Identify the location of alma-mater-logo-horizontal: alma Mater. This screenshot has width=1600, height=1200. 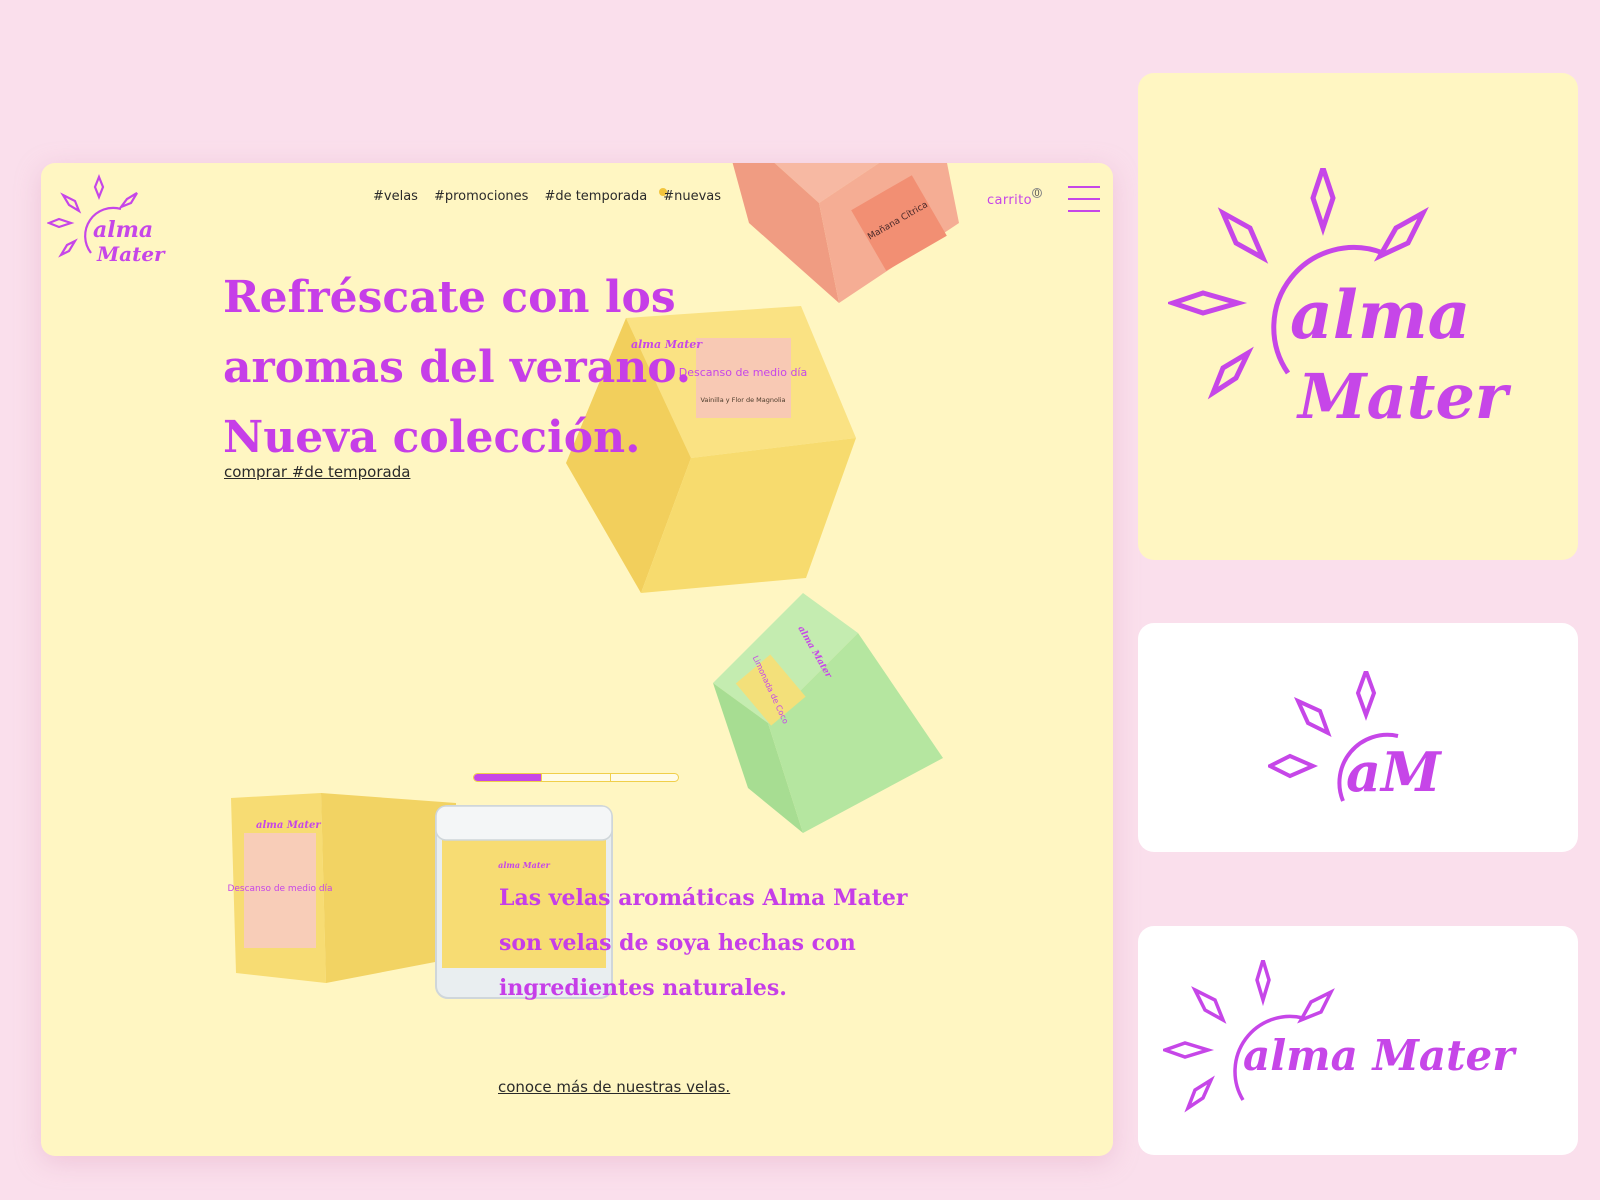
(1340, 1036).